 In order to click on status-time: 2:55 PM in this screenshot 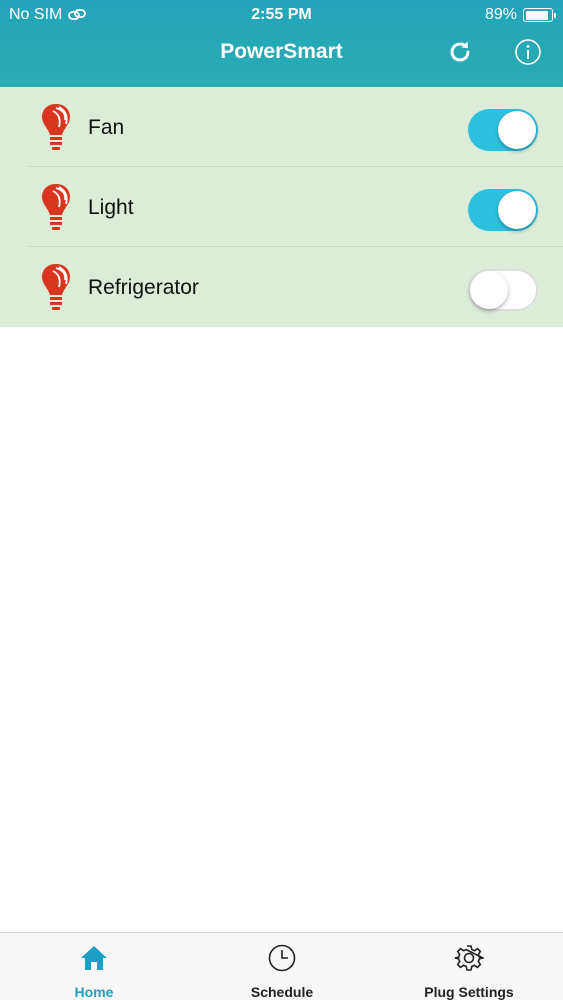, I will do `click(281, 14)`.